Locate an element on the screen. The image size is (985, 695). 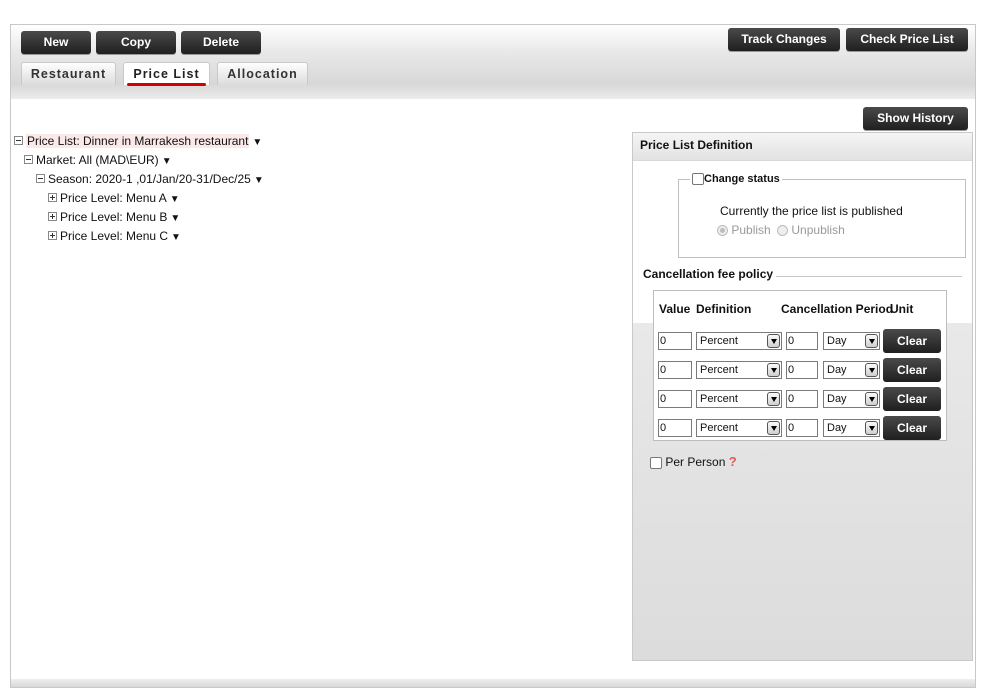
per-person-option: Per Person ? is located at coordinates (693, 461).